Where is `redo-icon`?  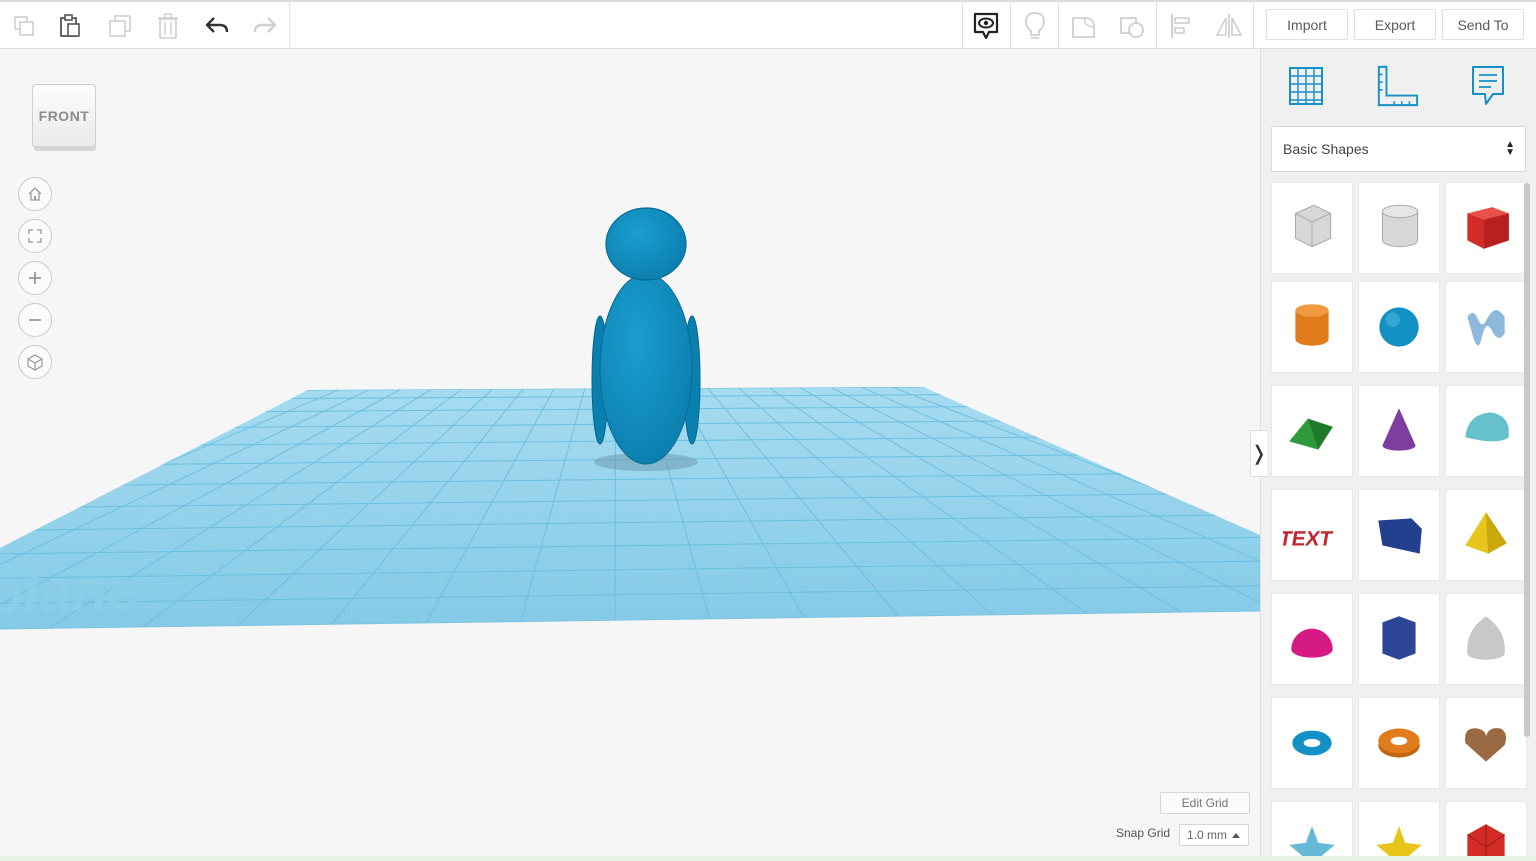 redo-icon is located at coordinates (265, 24).